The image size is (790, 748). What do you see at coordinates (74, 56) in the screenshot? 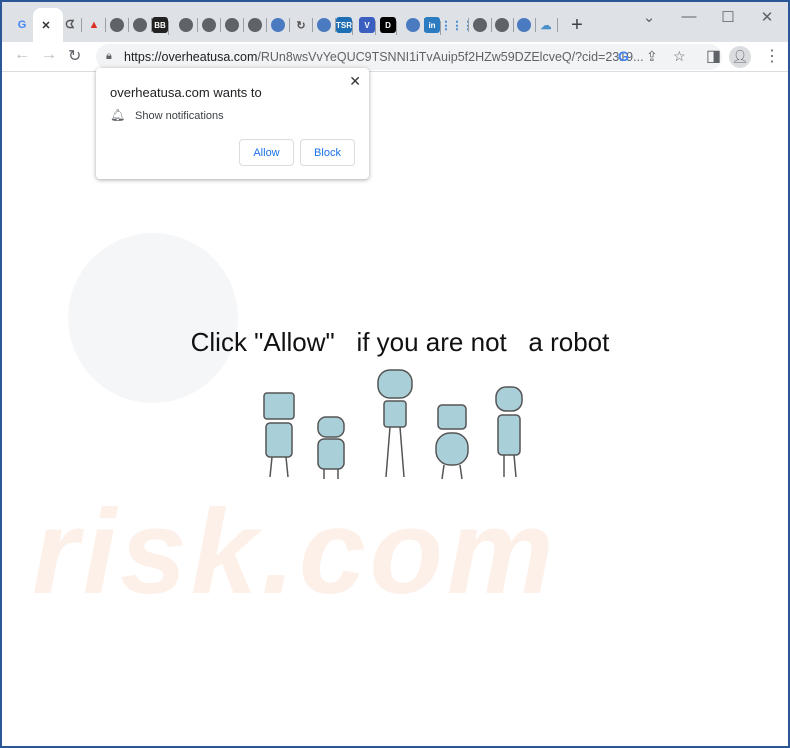
I see `reload-icon: ↻` at bounding box center [74, 56].